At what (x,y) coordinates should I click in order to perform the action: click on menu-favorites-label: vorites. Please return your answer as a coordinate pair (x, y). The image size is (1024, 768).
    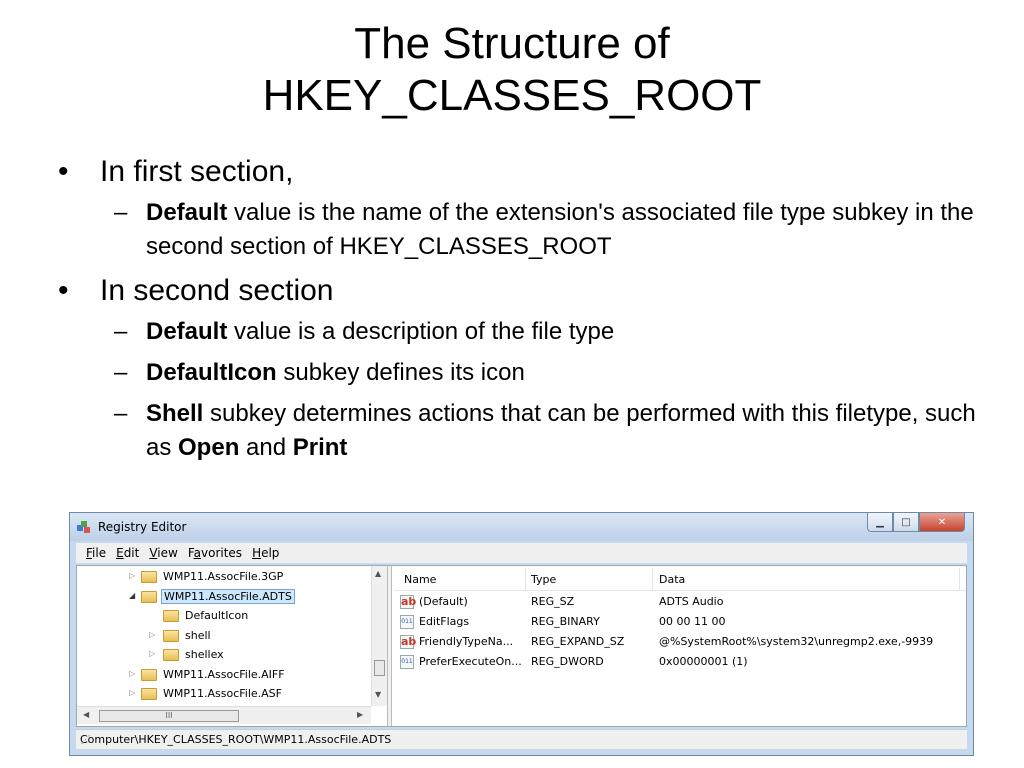
    Looking at the image, I should click on (222, 553).